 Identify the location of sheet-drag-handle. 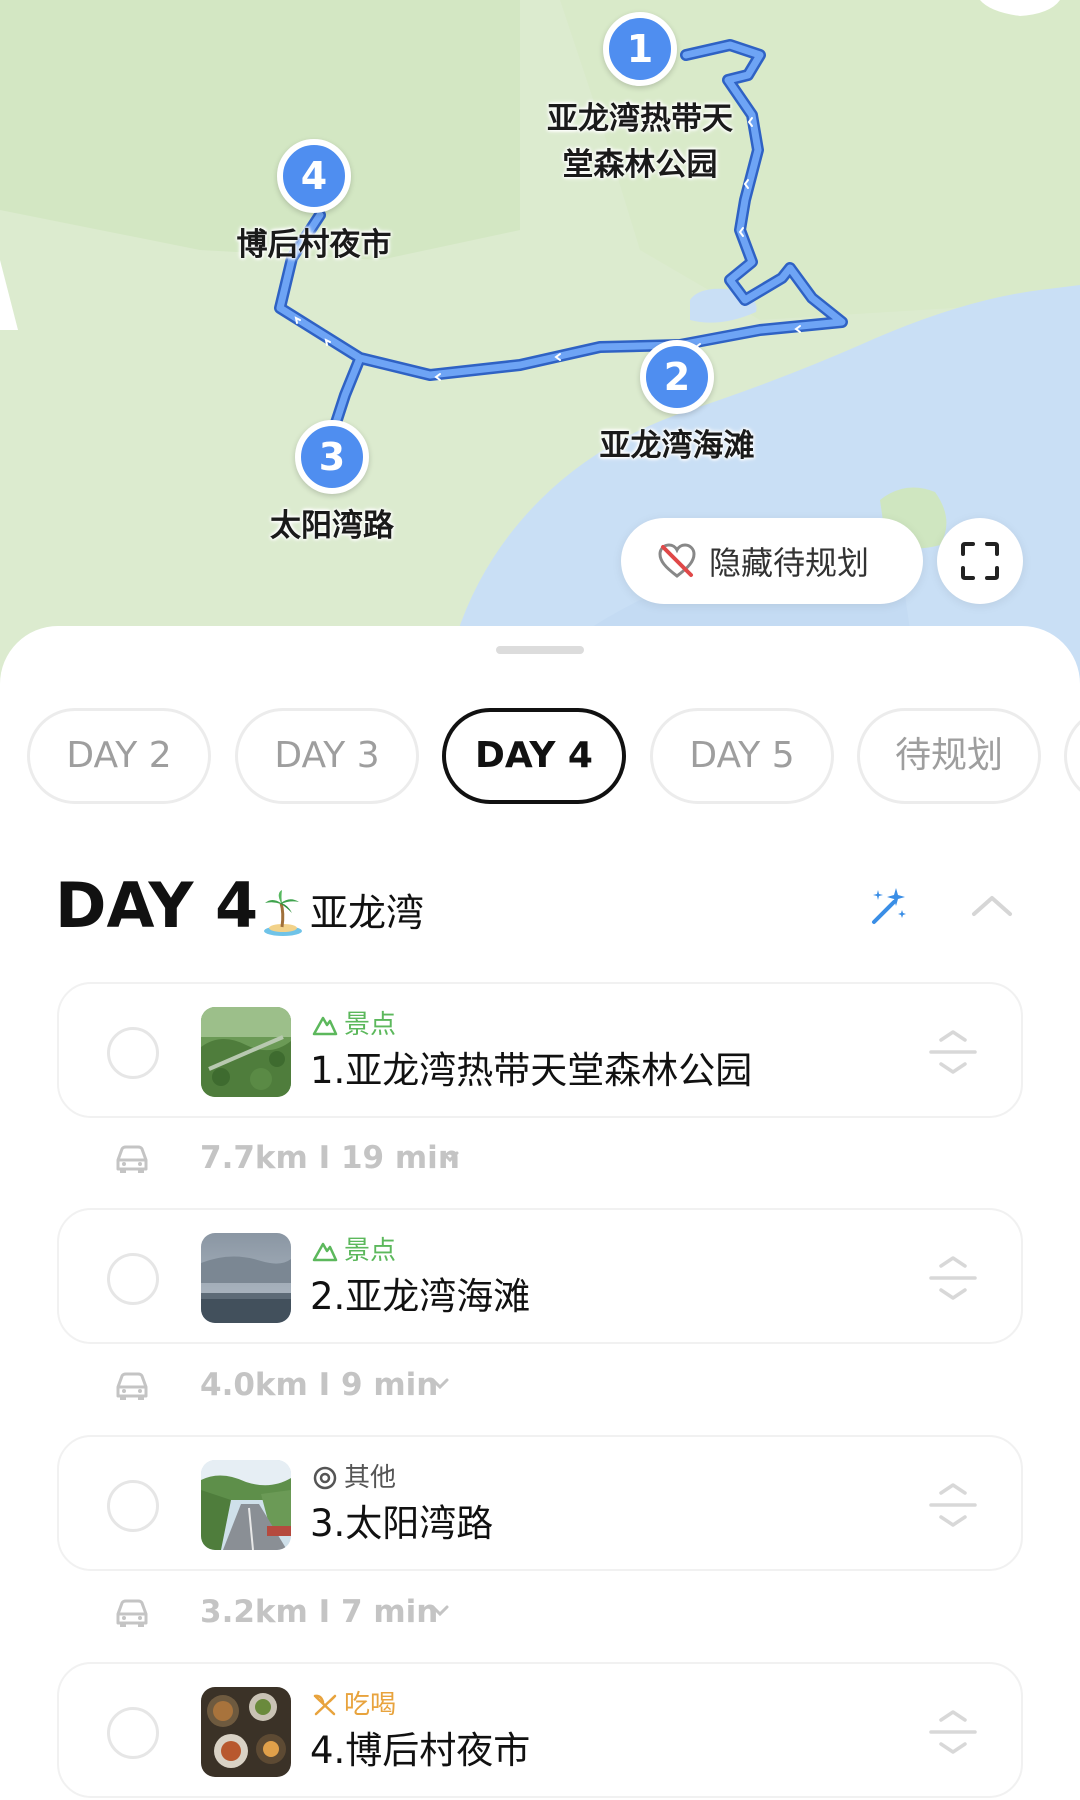
(540, 650).